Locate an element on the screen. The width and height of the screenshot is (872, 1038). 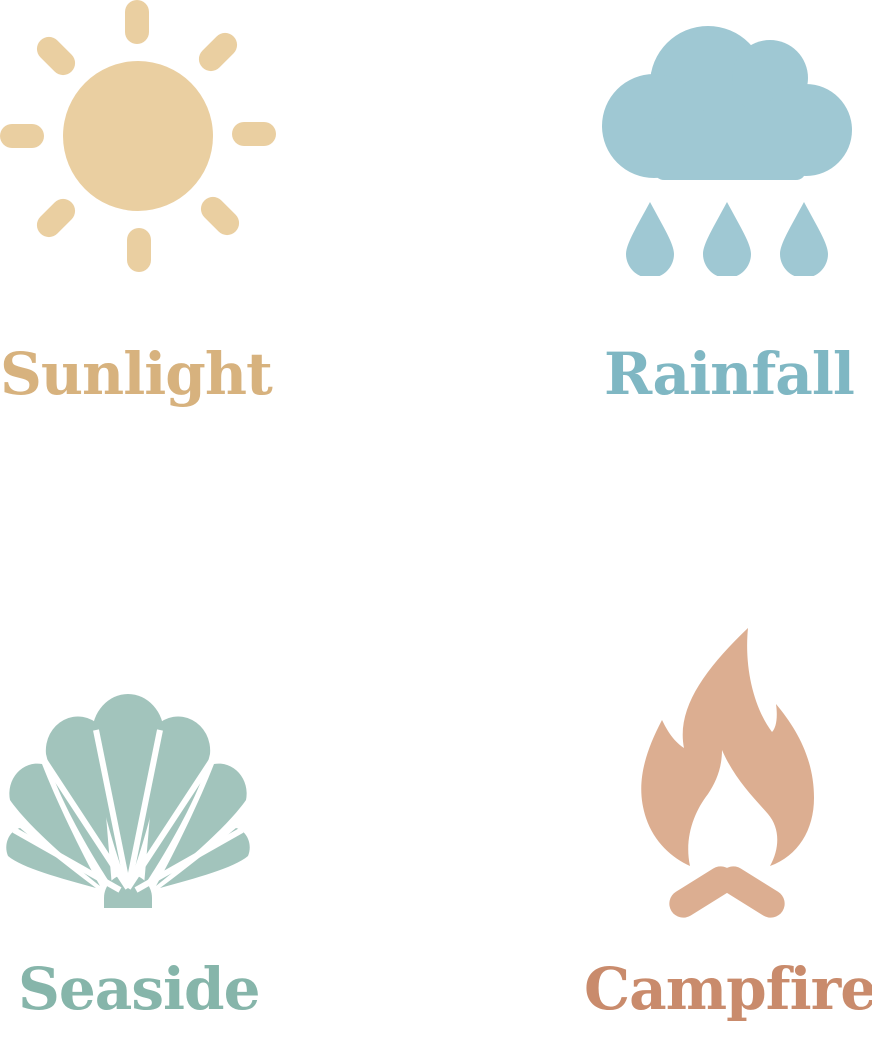
seashell-icon is located at coordinates (128, 801).